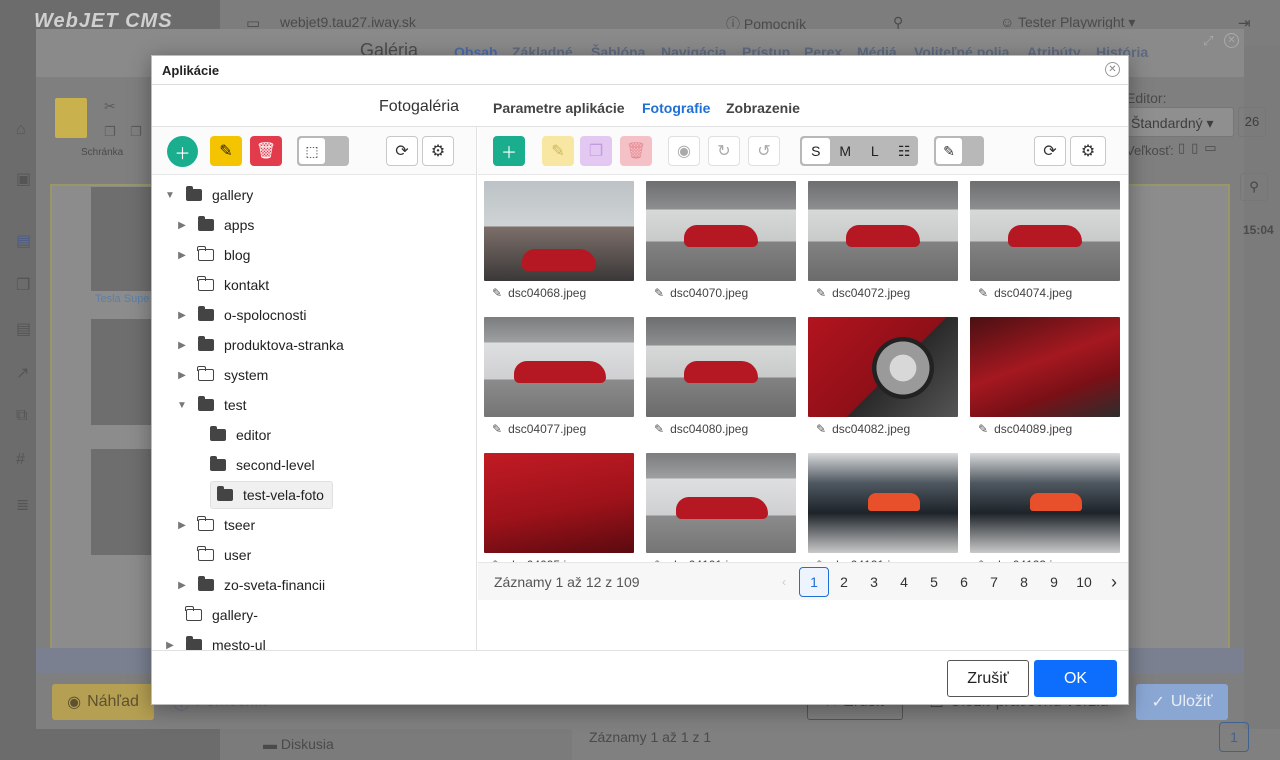 The height and width of the screenshot is (760, 1280). What do you see at coordinates (964, 582) in the screenshot?
I see `page-button: 6` at bounding box center [964, 582].